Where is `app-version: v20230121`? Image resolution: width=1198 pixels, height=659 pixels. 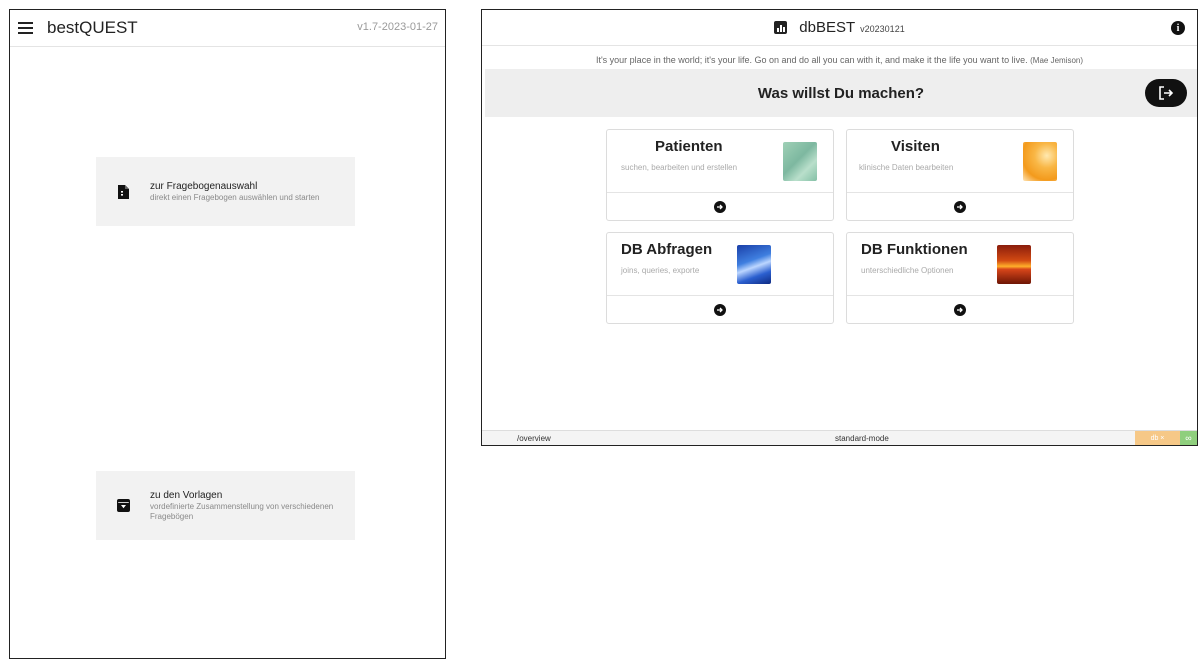 app-version: v20230121 is located at coordinates (882, 29).